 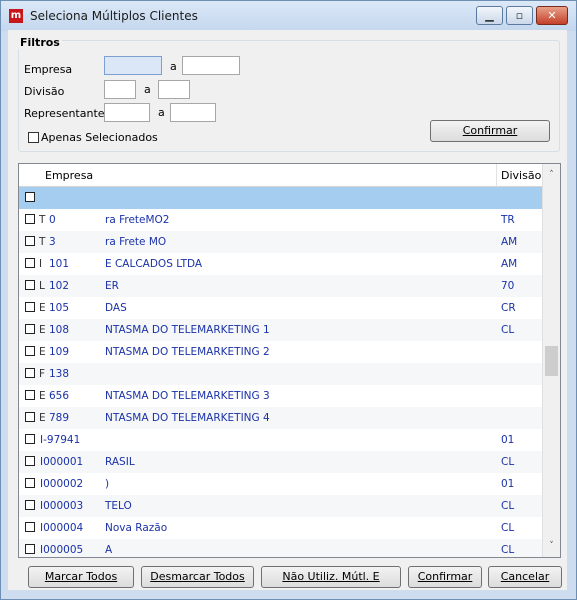 What do you see at coordinates (193, 112) in the screenshot?
I see `rep-to-input` at bounding box center [193, 112].